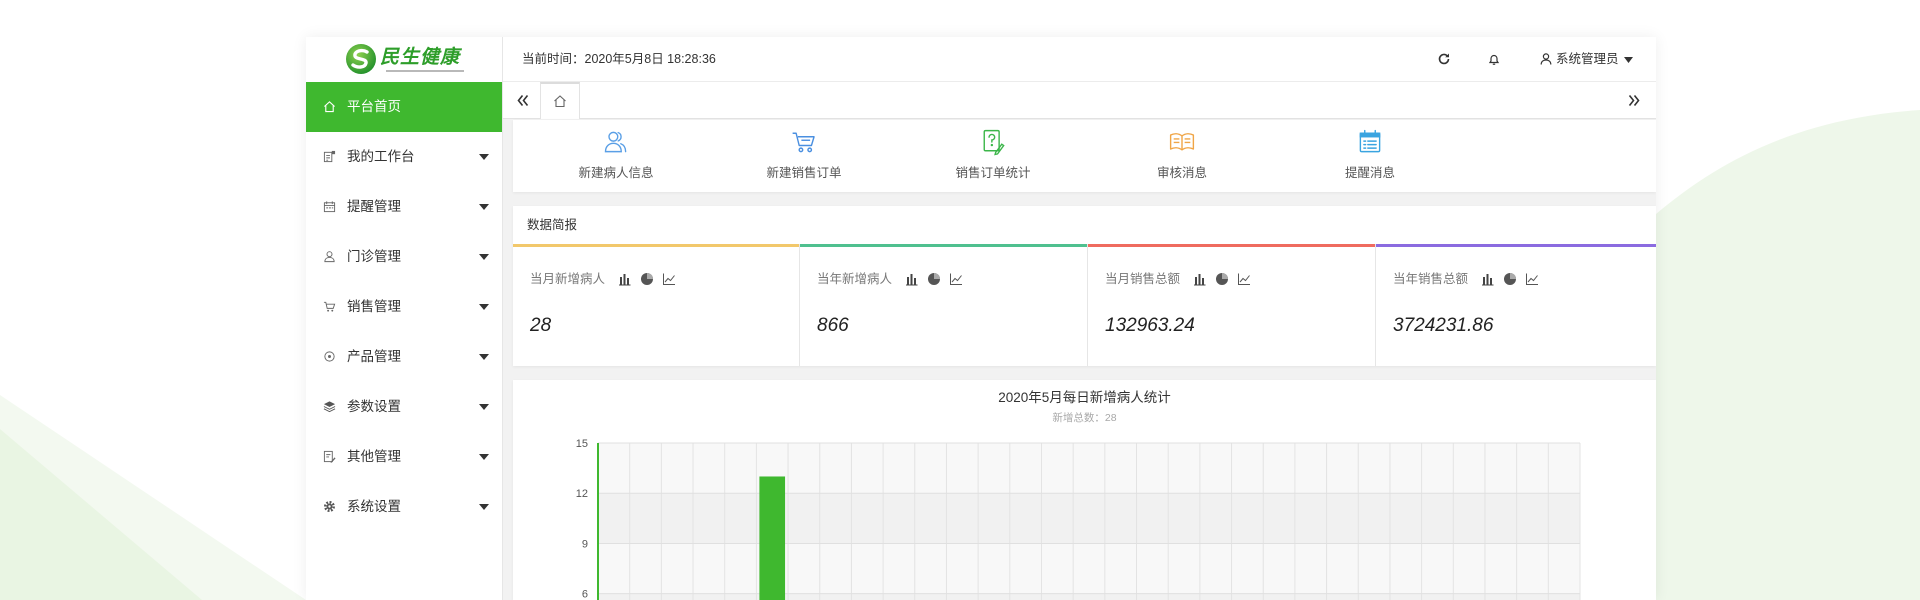  I want to click on user-icon, so click(1546, 59).